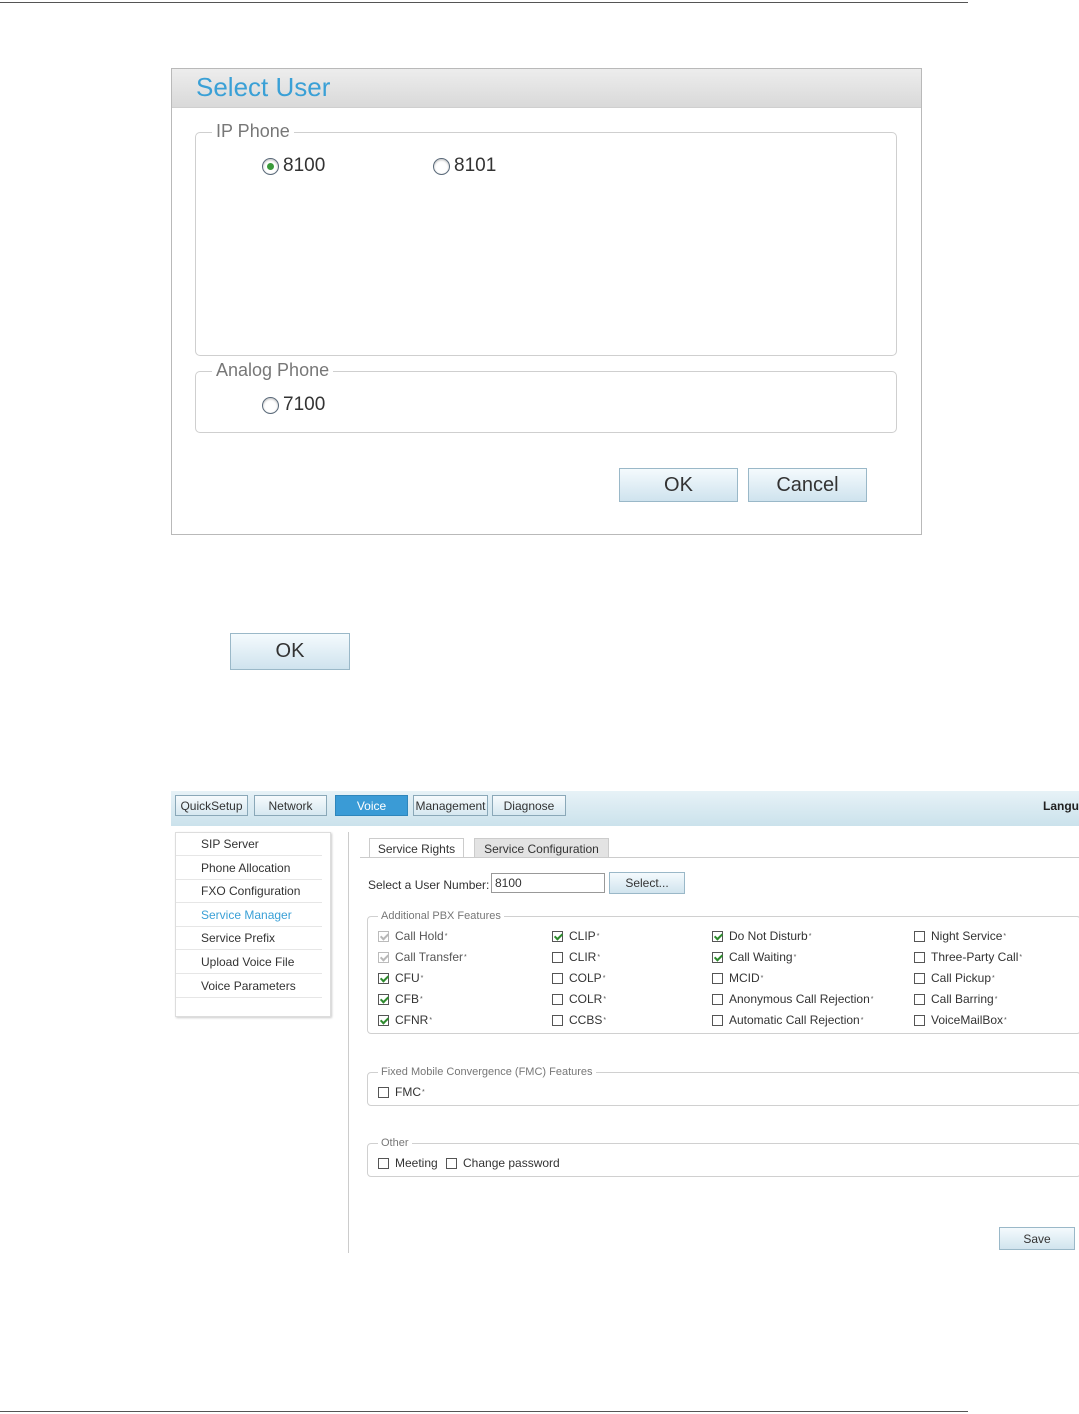 The width and height of the screenshot is (1079, 1414). What do you see at coordinates (249, 938) in the screenshot?
I see `sidebar-item-service-prefix: Service Prefix` at bounding box center [249, 938].